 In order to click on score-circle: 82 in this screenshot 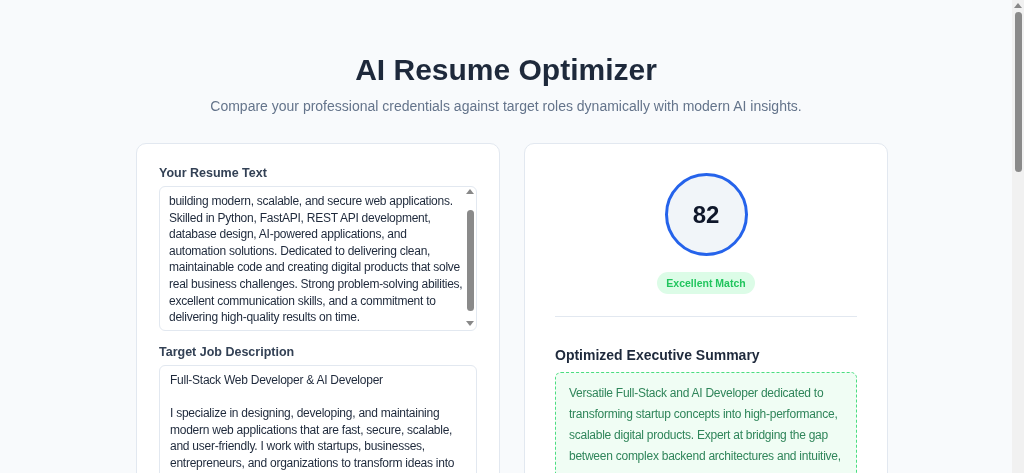, I will do `click(706, 214)`.